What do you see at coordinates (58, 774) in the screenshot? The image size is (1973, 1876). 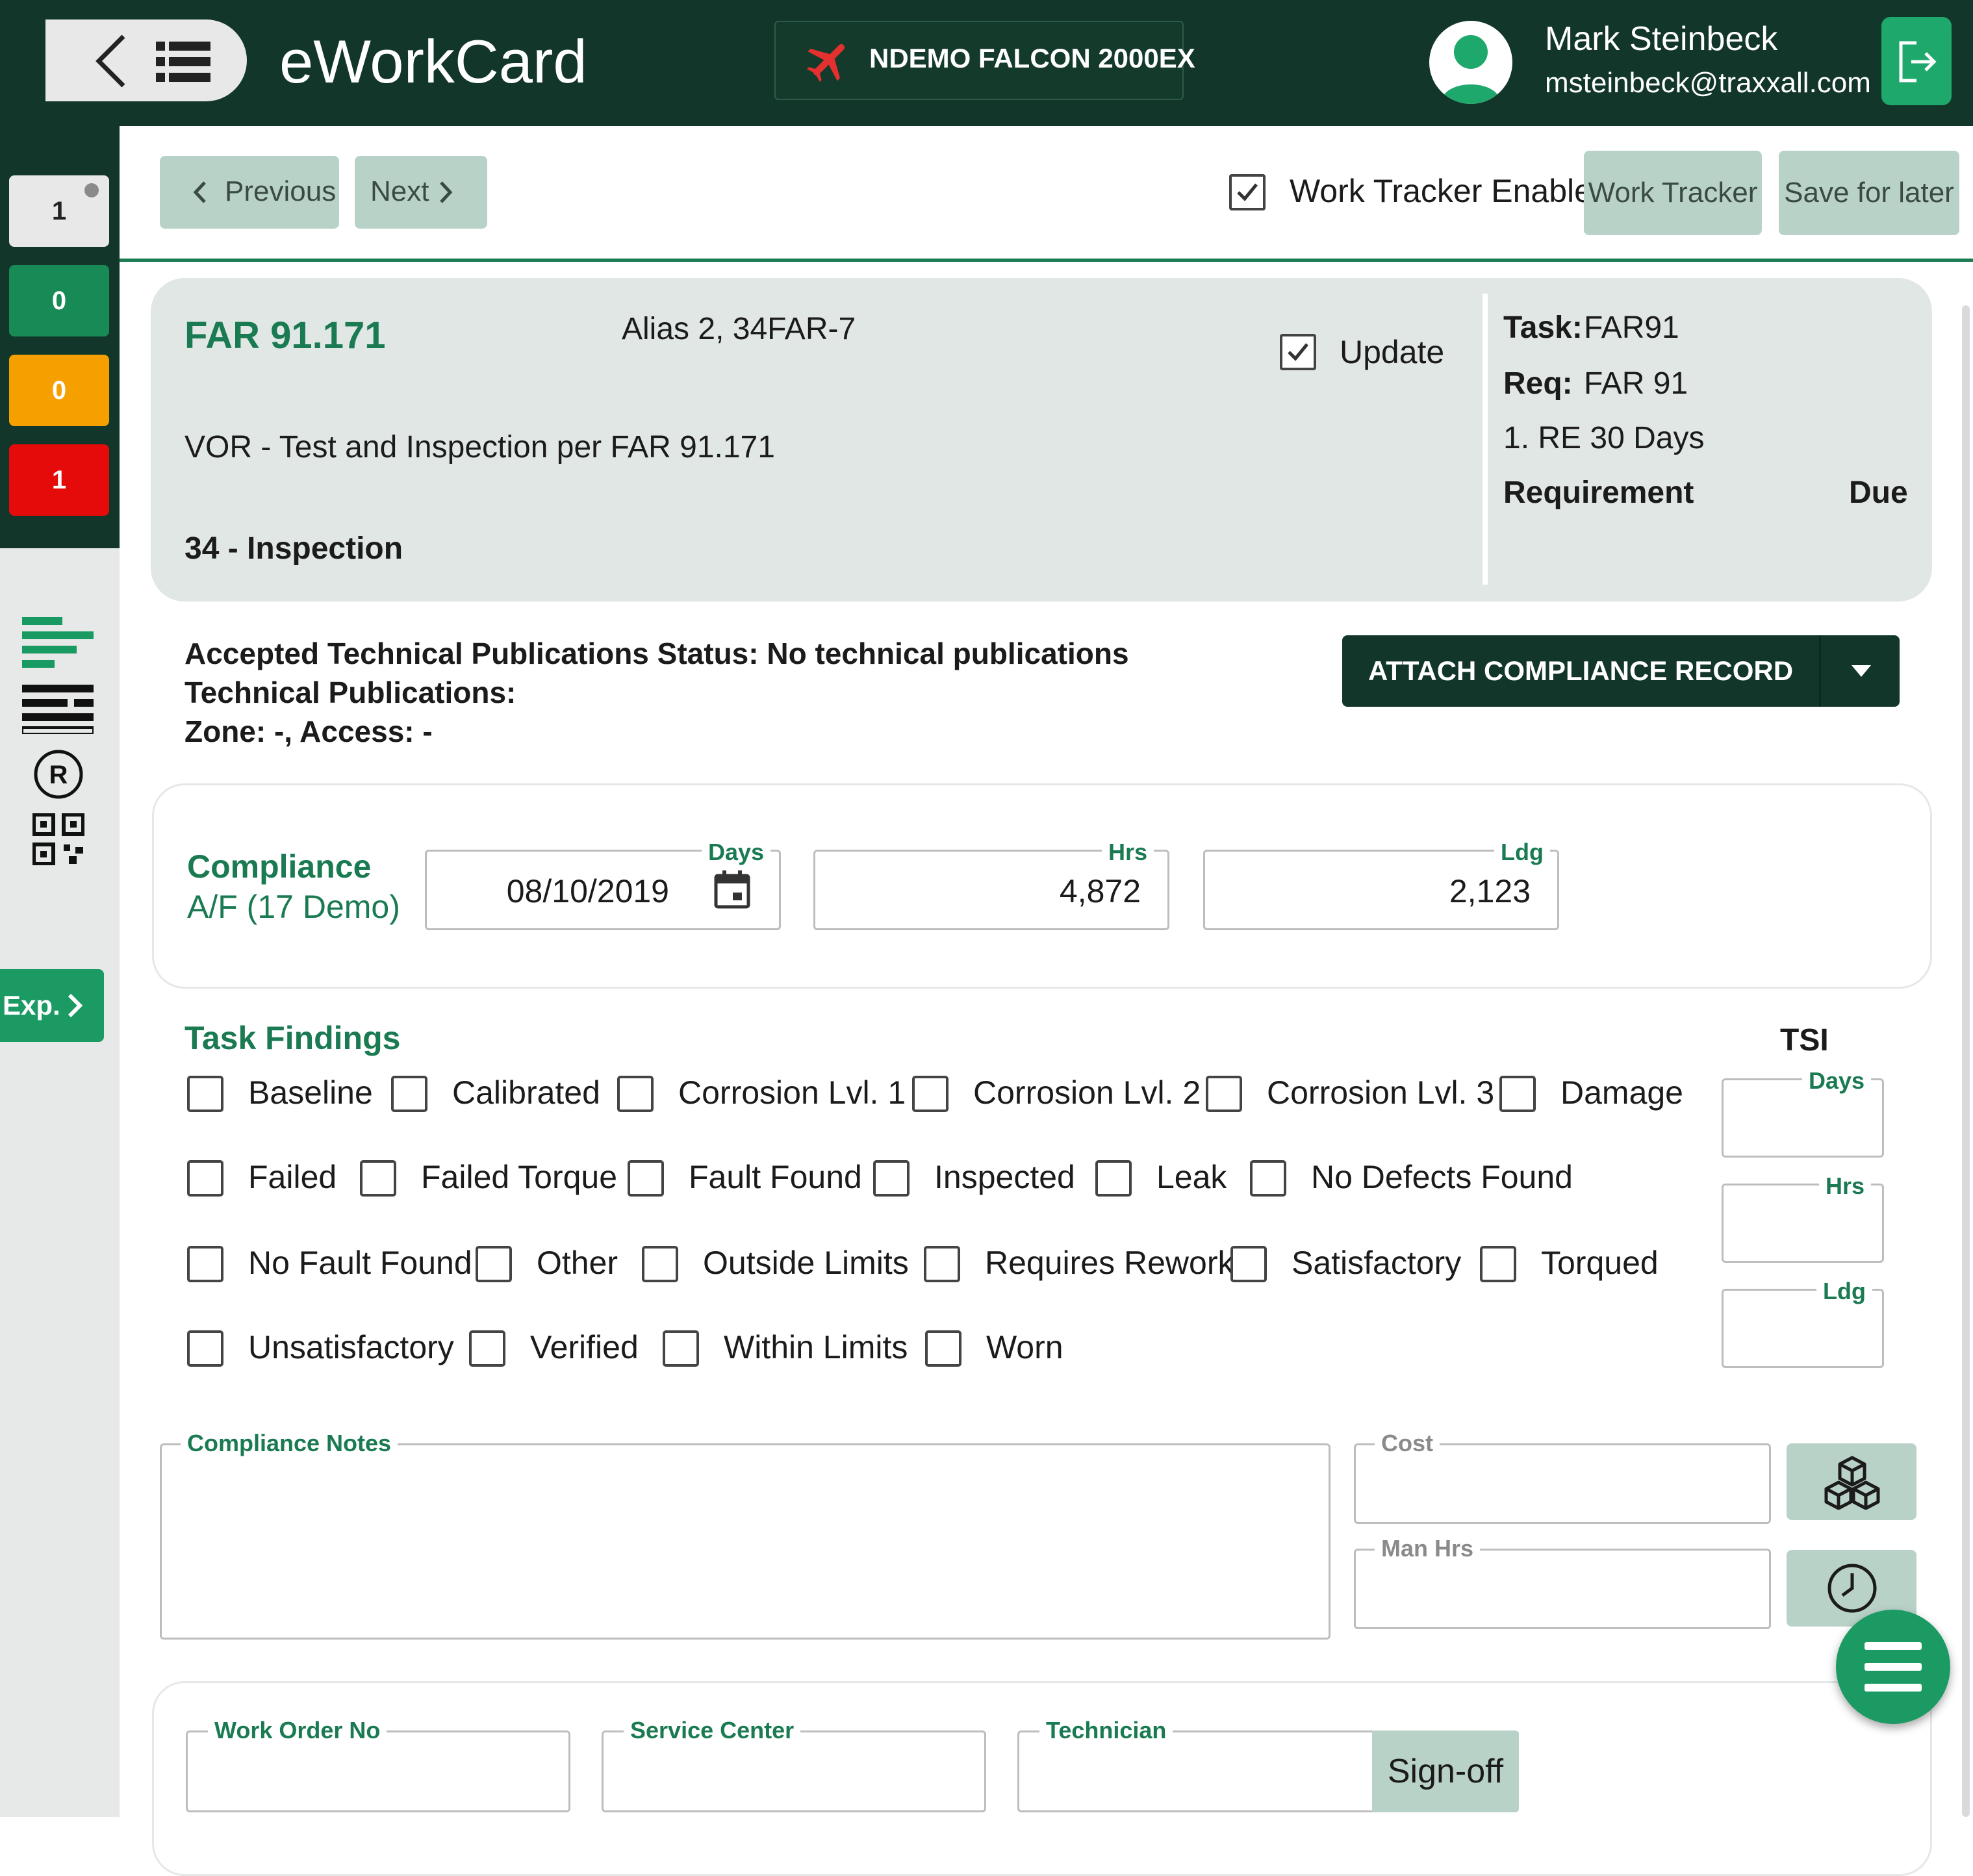 I see `registered-icon: R` at bounding box center [58, 774].